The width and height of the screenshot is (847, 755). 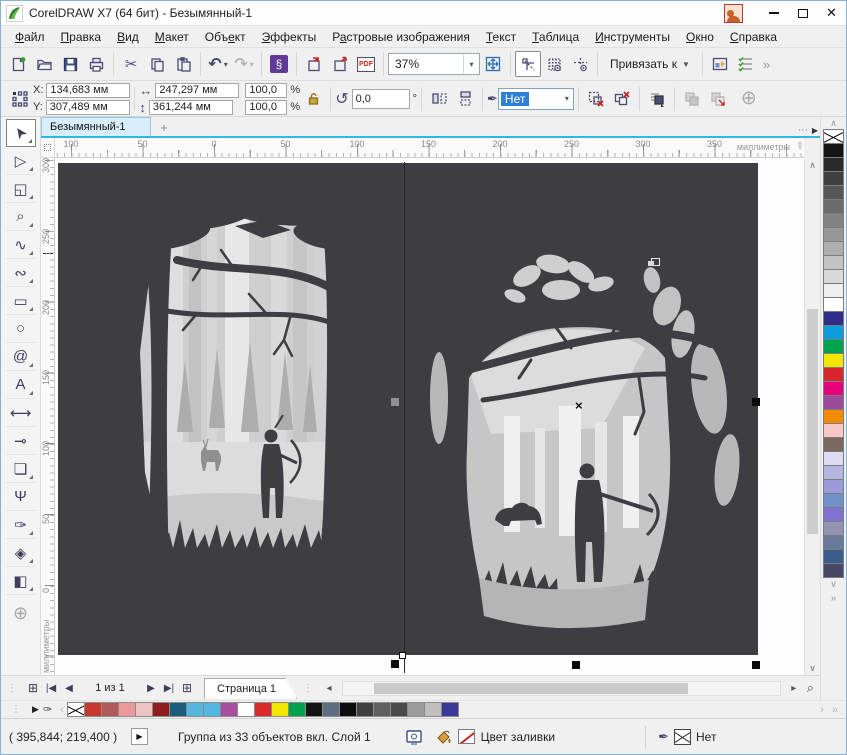 What do you see at coordinates (434, 64) in the screenshot?
I see `zoom-level-combobox: 37% ▾` at bounding box center [434, 64].